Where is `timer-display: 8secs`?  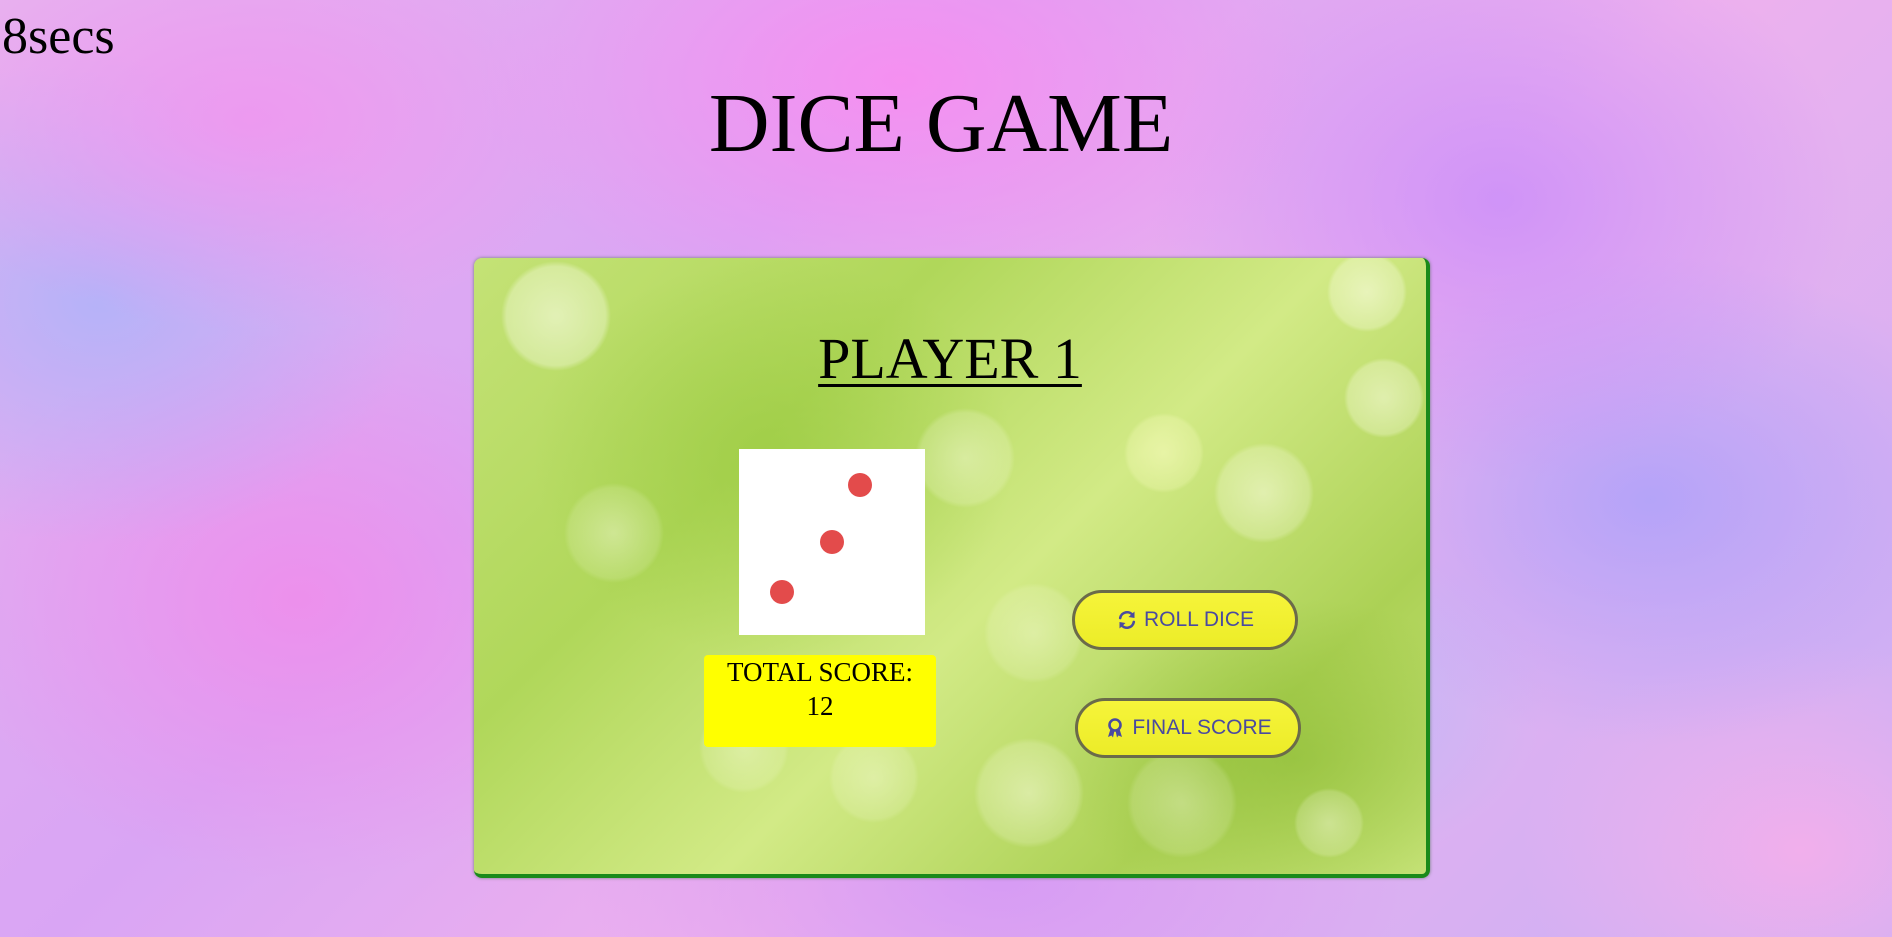
timer-display: 8secs is located at coordinates (58, 36).